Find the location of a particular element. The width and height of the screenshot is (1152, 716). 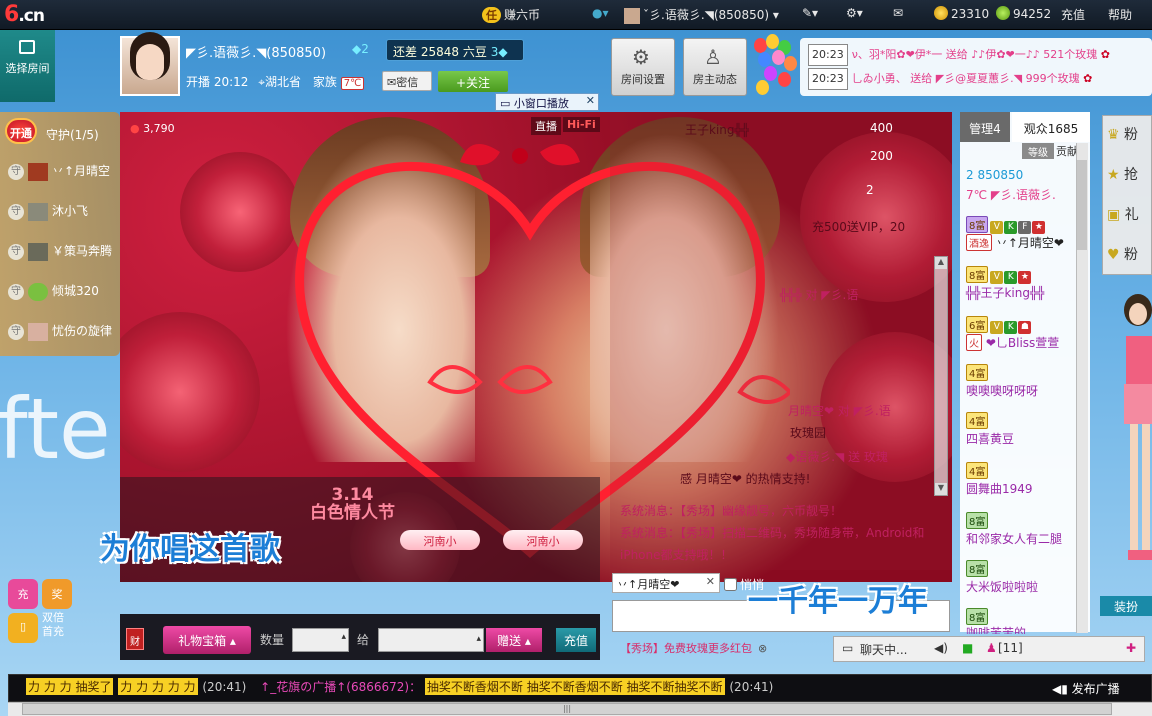

guard-item: 守丷↑月晴空 is located at coordinates (63, 173).